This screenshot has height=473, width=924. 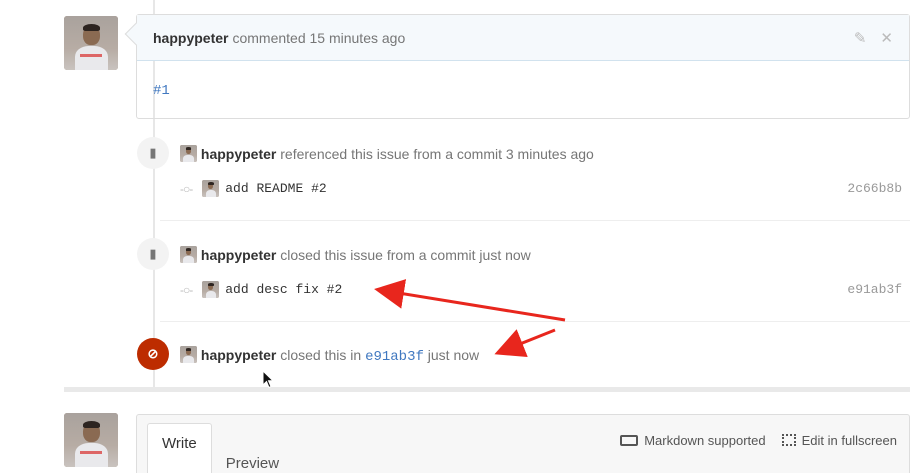 I want to click on mouse-cursor-icon, so click(x=268, y=379).